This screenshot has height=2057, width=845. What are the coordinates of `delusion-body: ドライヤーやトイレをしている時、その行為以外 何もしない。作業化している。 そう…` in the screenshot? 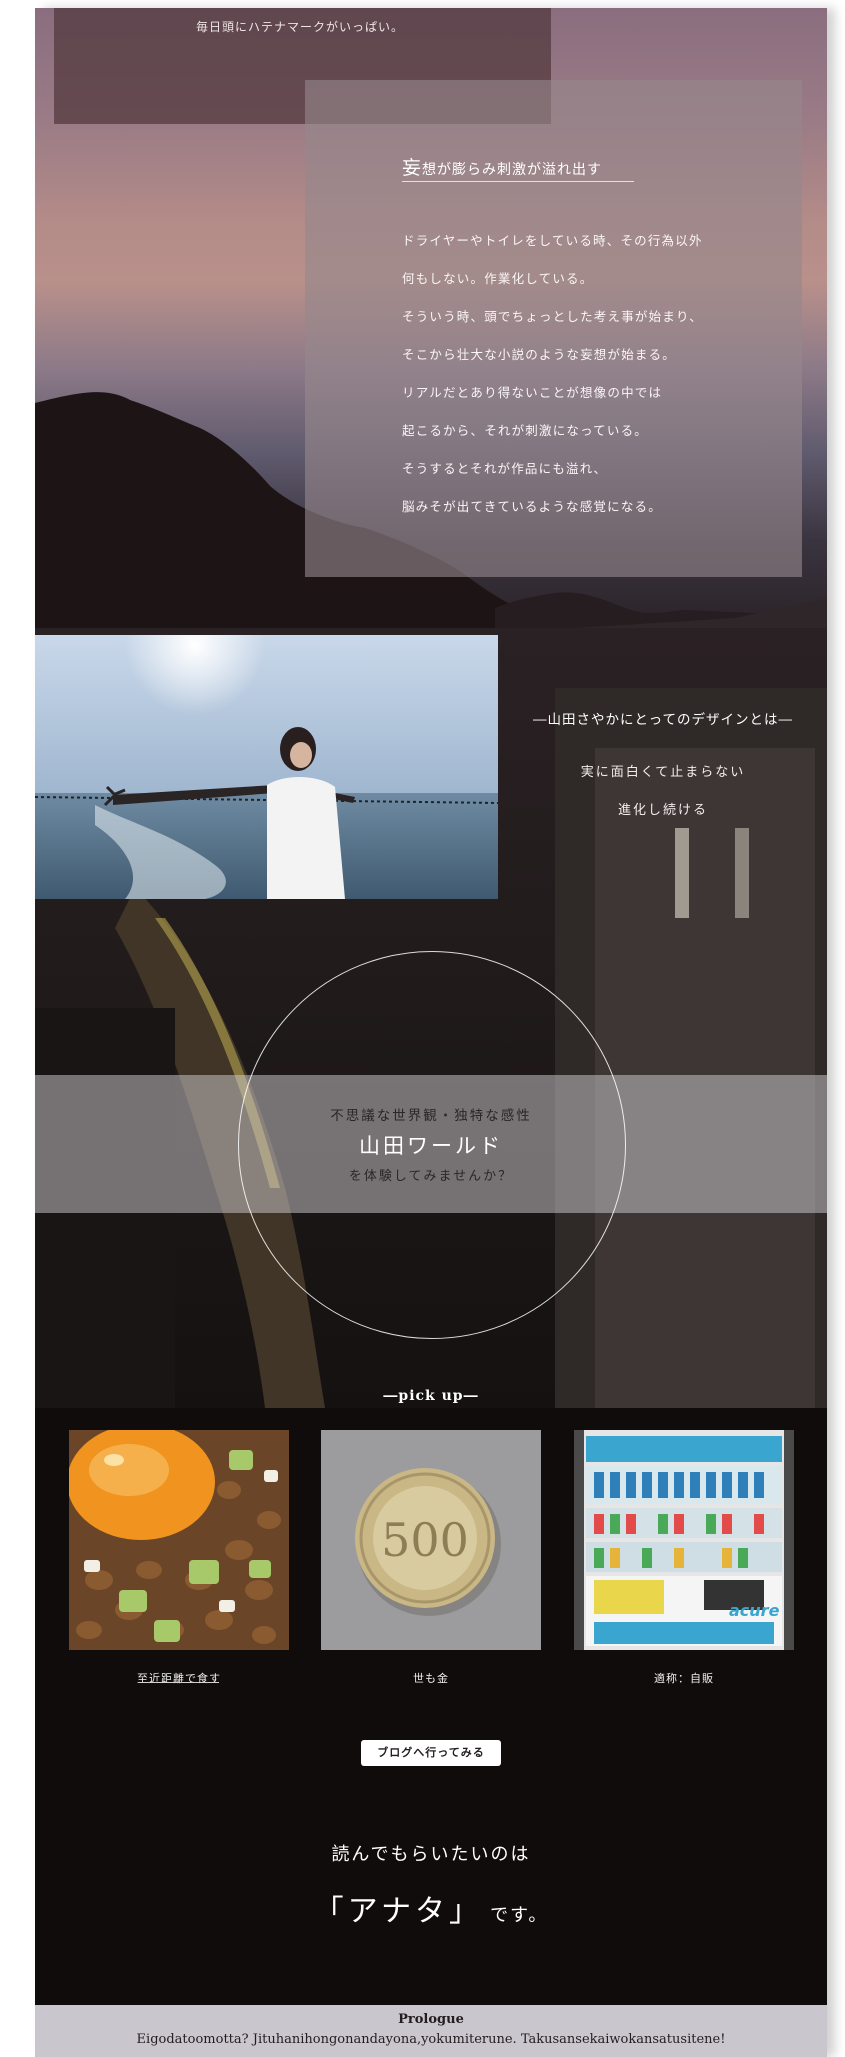 It's located at (592, 384).